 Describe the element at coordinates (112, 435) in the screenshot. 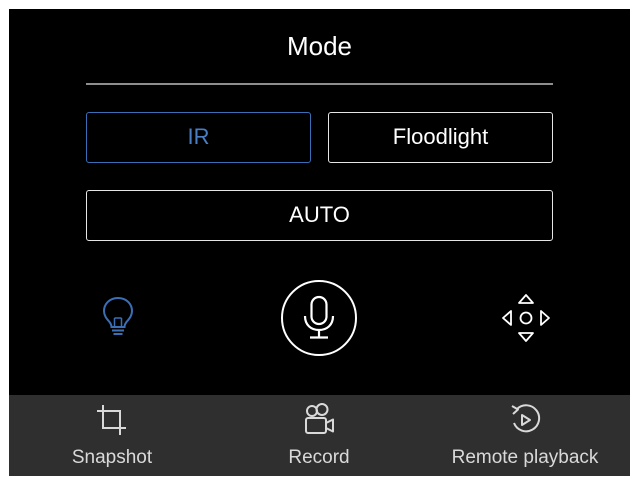

I see `snapshot-button: Snapshot` at that location.